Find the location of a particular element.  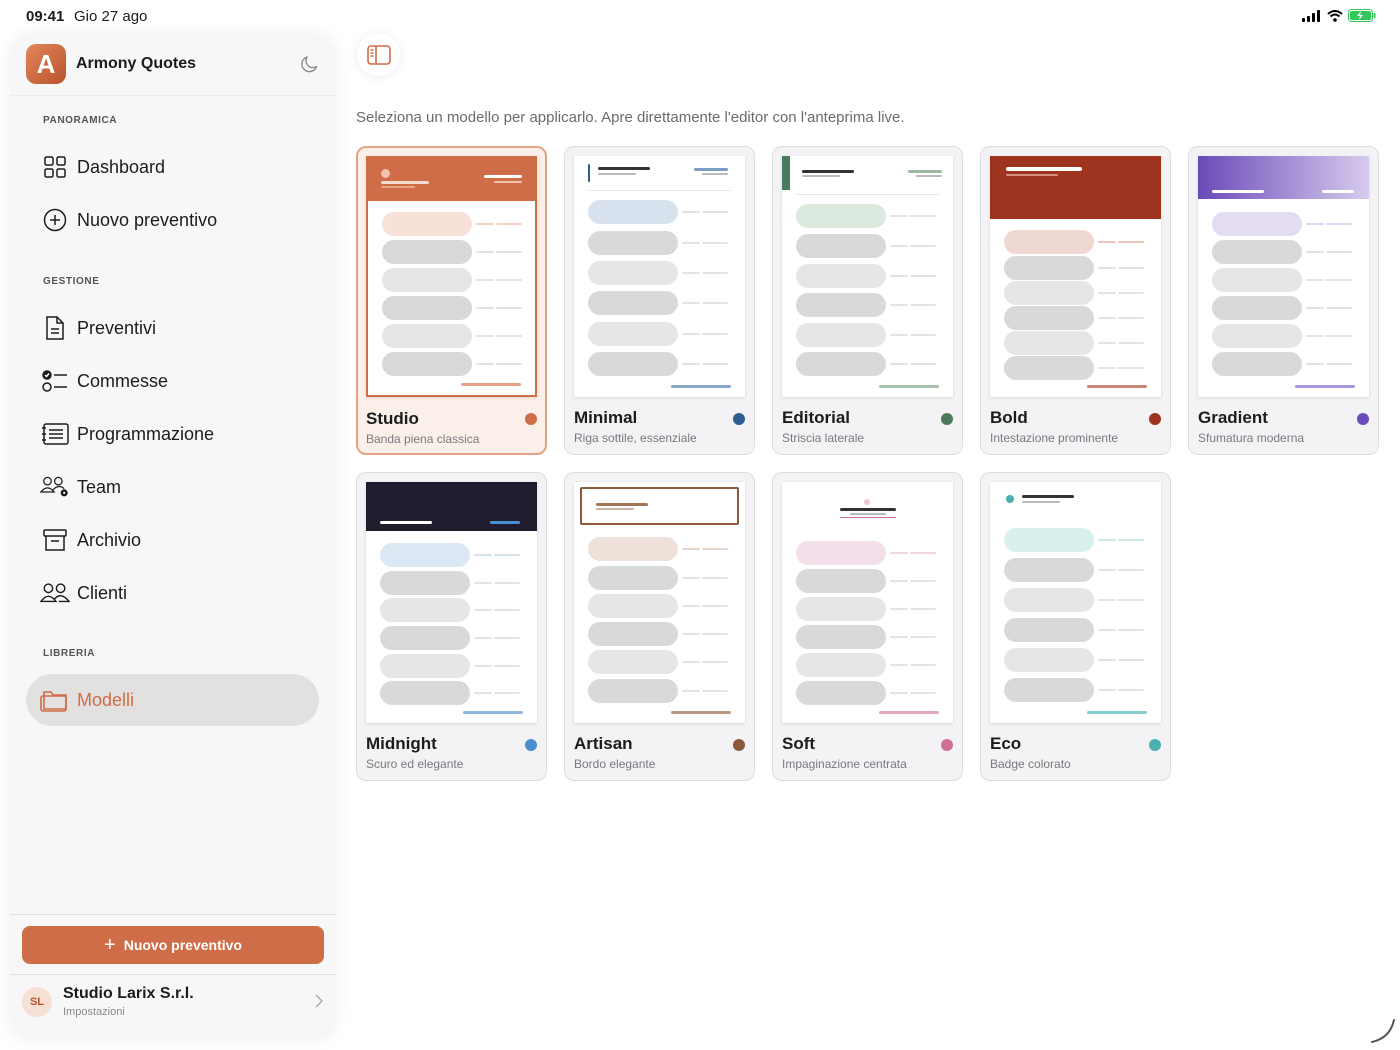

sidebar-item-label: Programmazione is located at coordinates (146, 433).